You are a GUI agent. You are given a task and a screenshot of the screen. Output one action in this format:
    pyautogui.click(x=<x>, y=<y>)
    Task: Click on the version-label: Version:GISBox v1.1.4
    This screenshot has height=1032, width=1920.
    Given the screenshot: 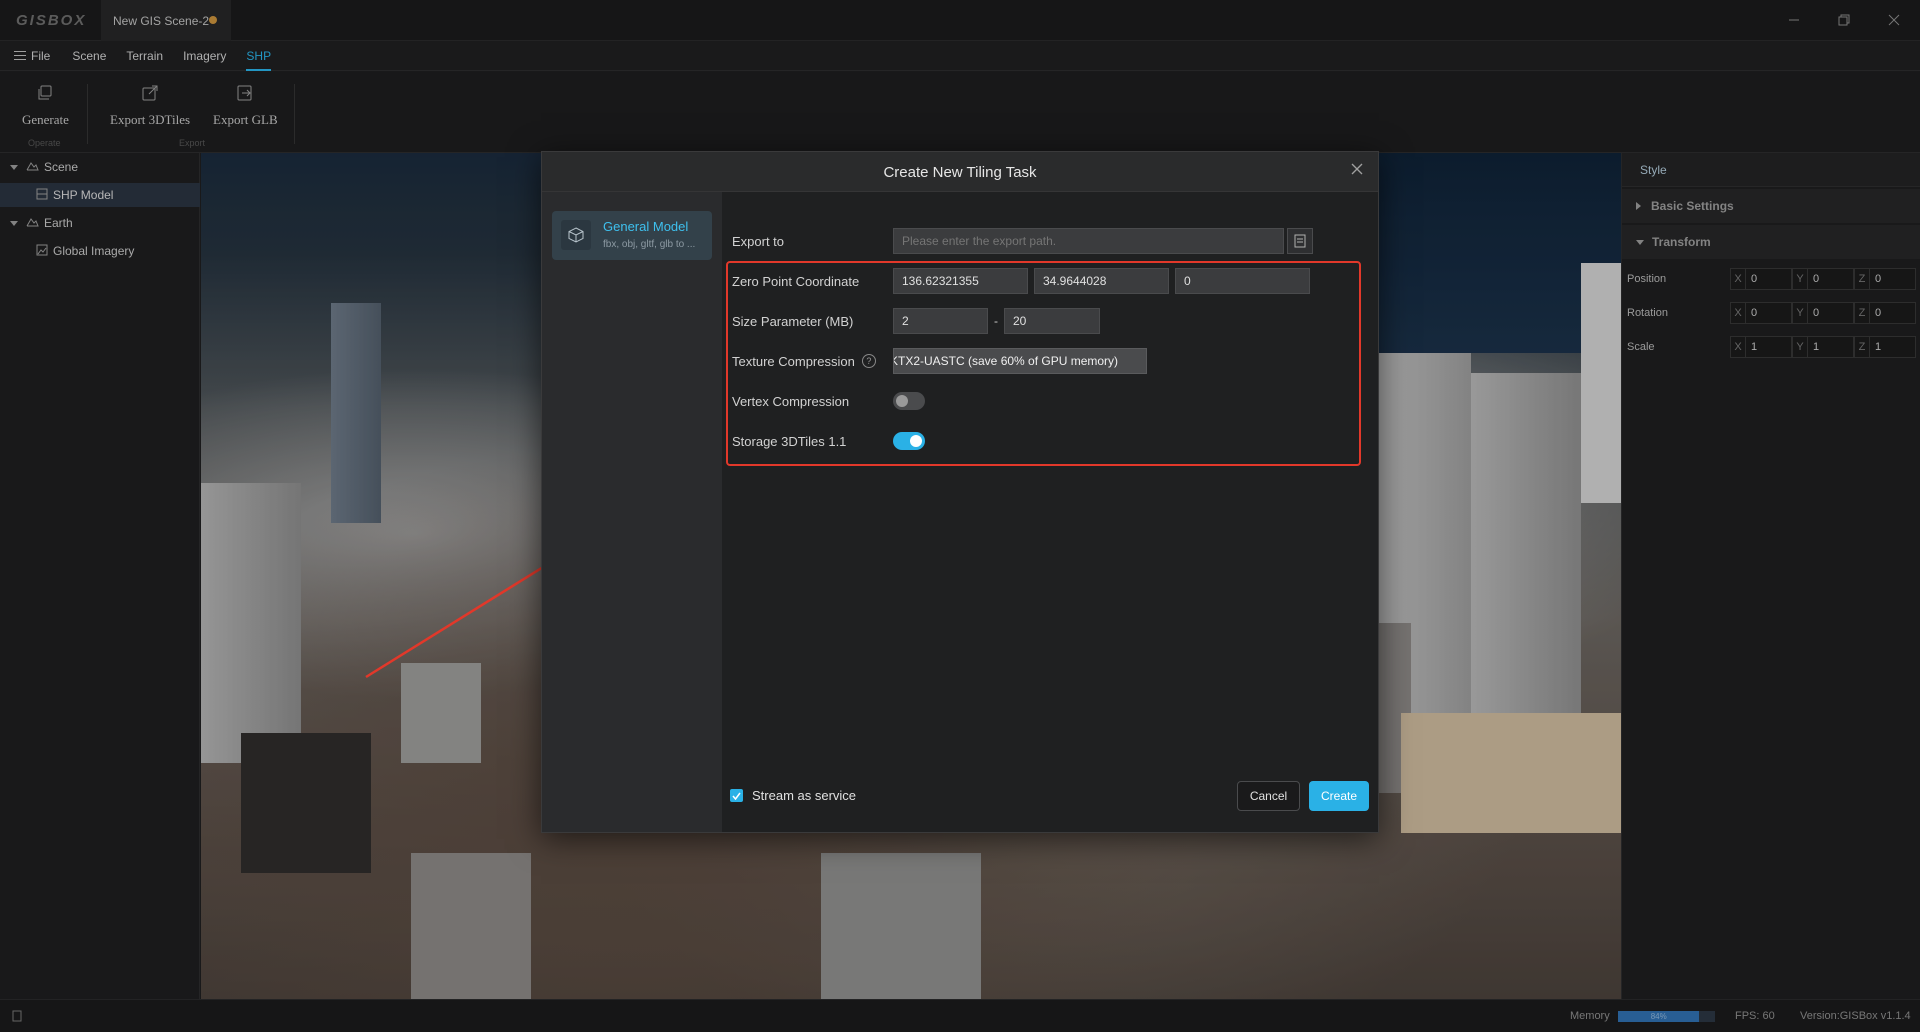 What is the action you would take?
    pyautogui.click(x=1855, y=1016)
    